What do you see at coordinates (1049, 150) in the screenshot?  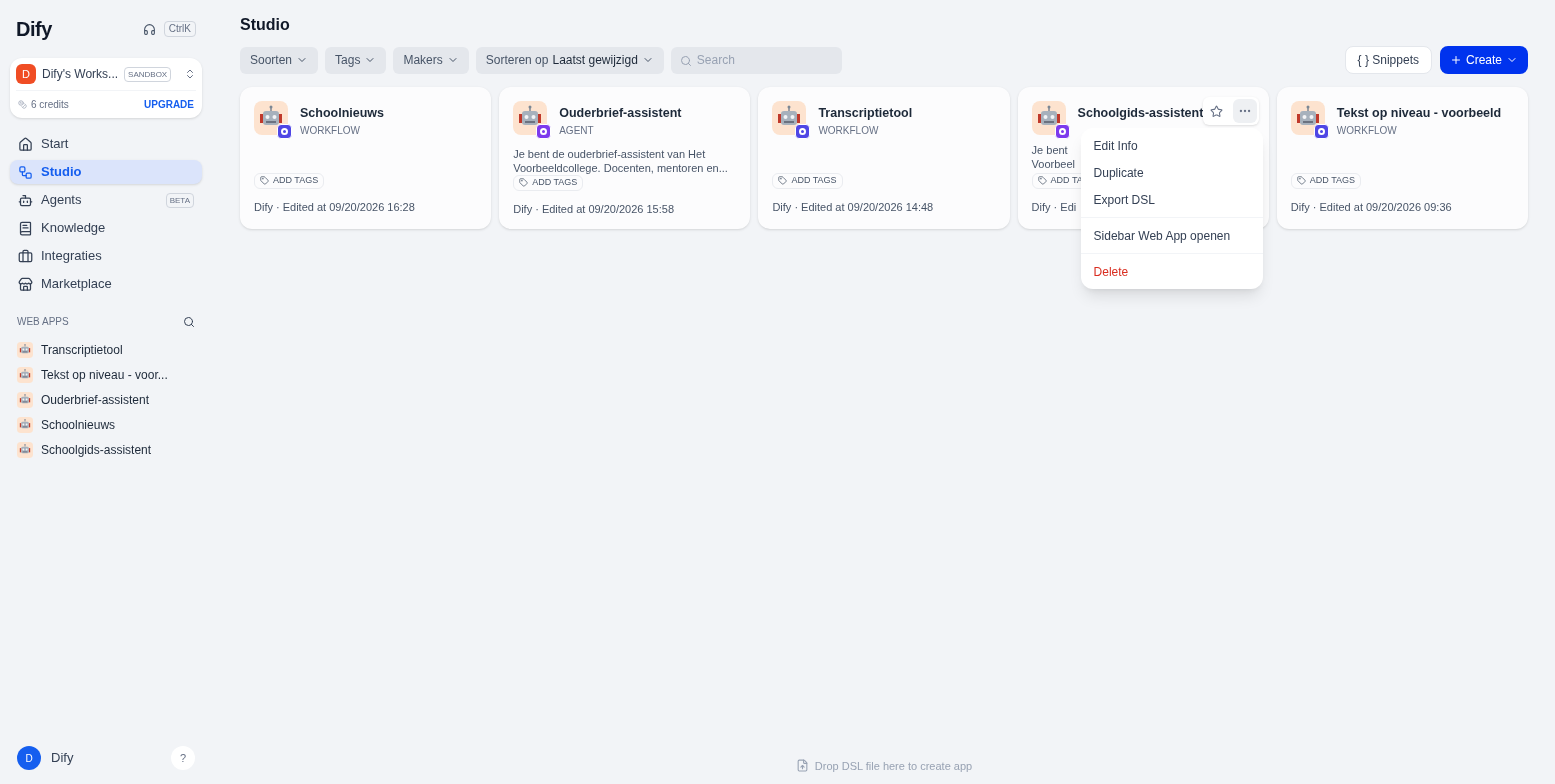 I see `app-description: Je bent` at bounding box center [1049, 150].